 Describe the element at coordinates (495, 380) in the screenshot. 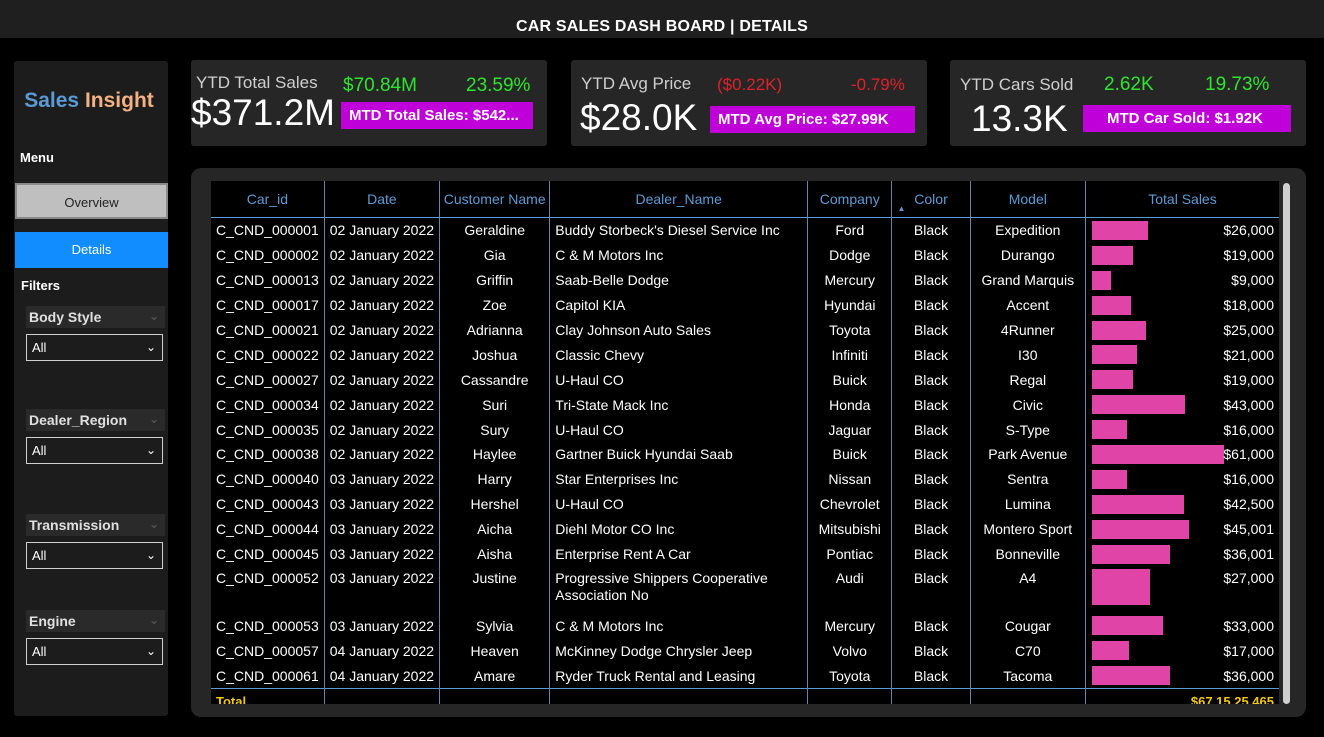

I see `cell-customer-name: Cassandre` at that location.